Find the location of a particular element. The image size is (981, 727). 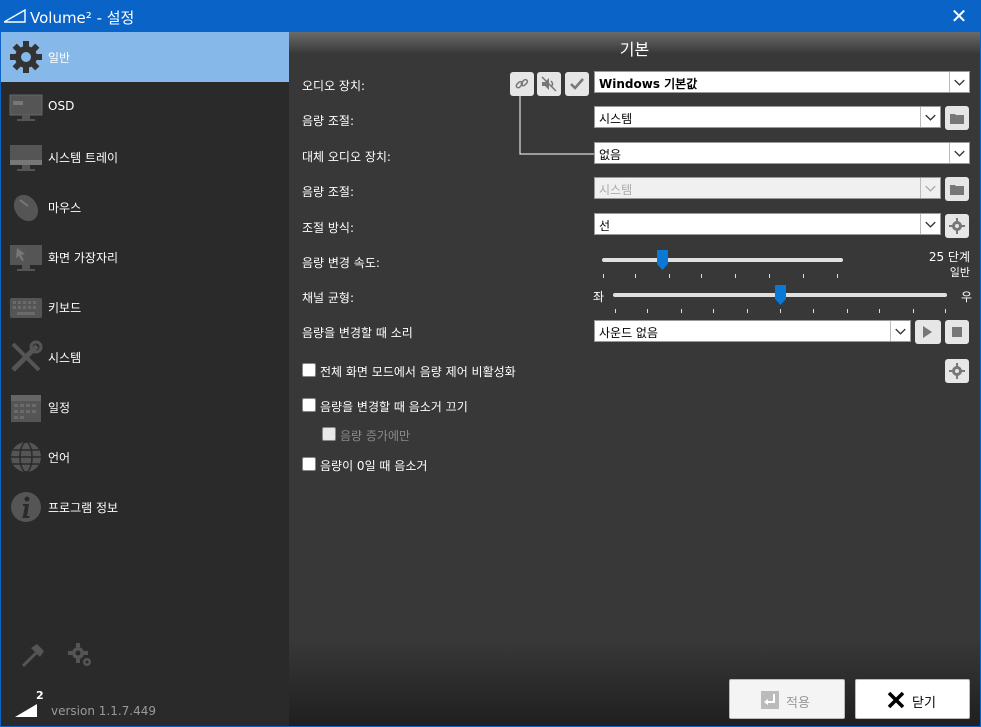

sidebar-item-label: 시스템 is located at coordinates (65, 358).